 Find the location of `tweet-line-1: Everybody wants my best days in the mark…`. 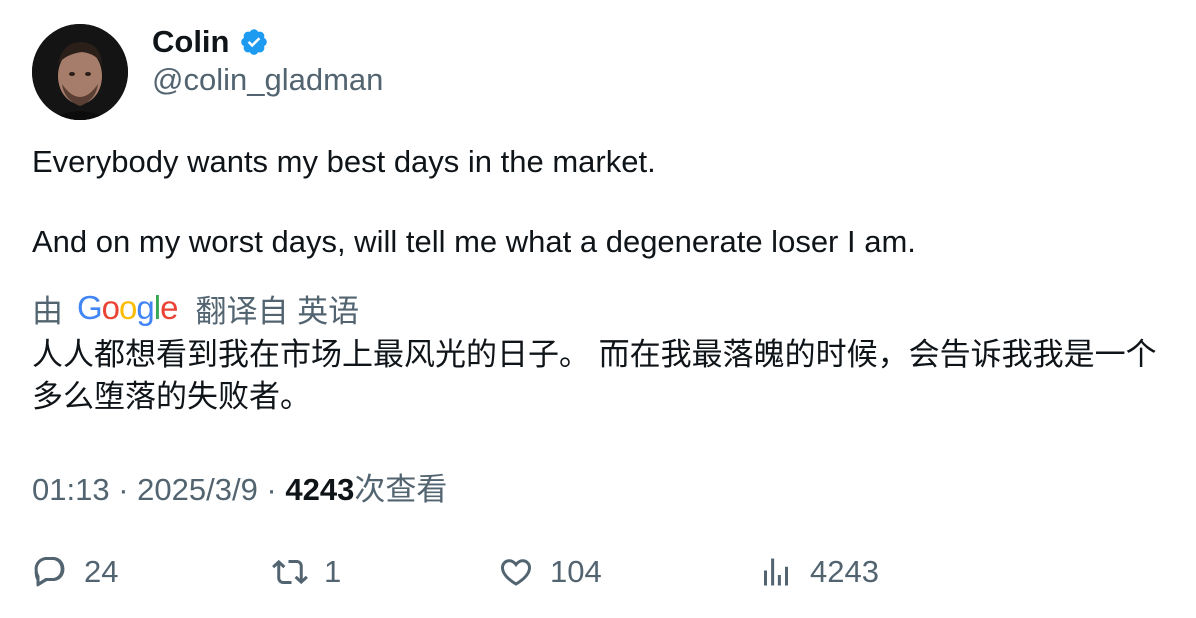

tweet-line-1: Everybody wants my best days in the mark… is located at coordinates (344, 161).